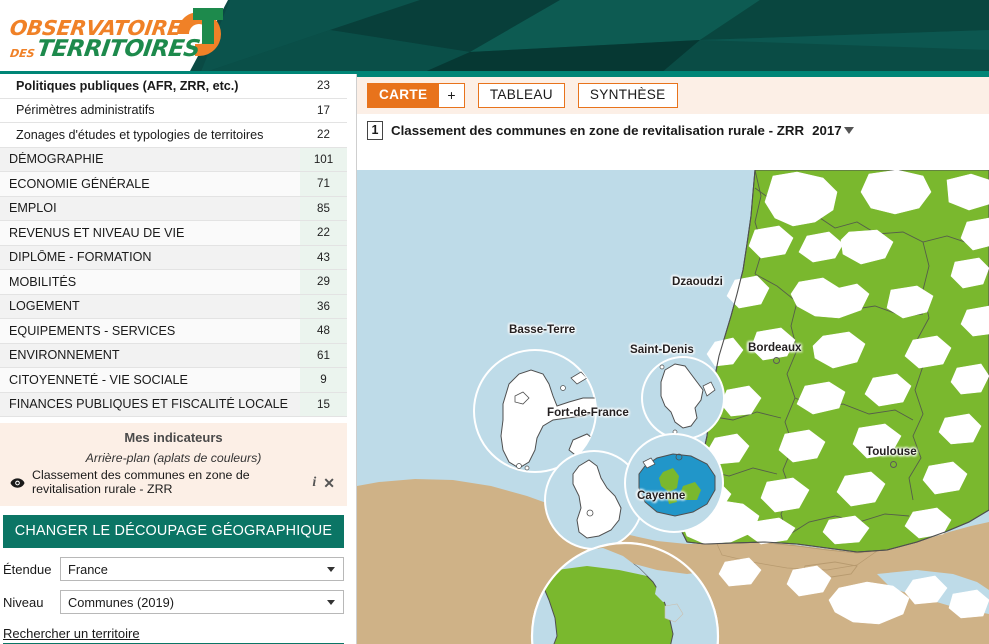 Image resolution: width=989 pixels, height=644 pixels. I want to click on sidebar-subitem-label: Périmètres administratifs, so click(85, 110).